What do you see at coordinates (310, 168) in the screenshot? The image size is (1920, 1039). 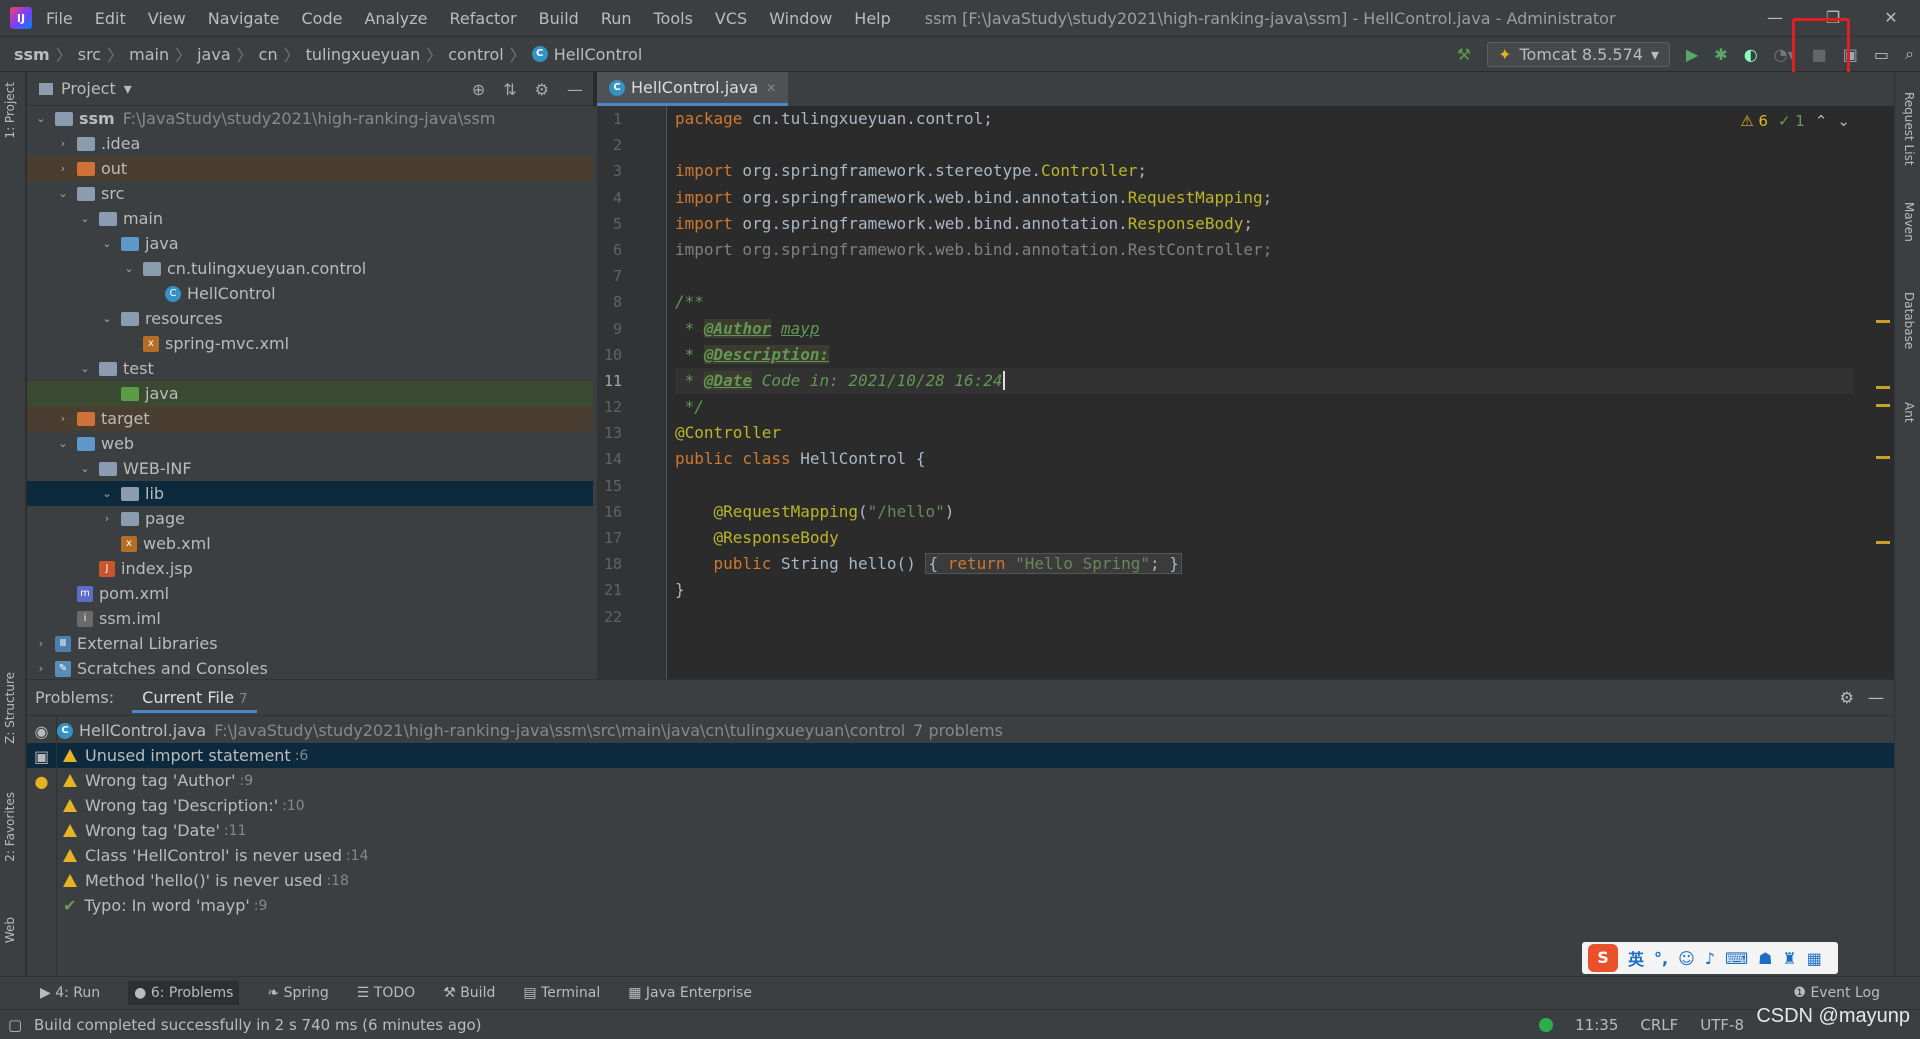 I see `tree-item: › out` at bounding box center [310, 168].